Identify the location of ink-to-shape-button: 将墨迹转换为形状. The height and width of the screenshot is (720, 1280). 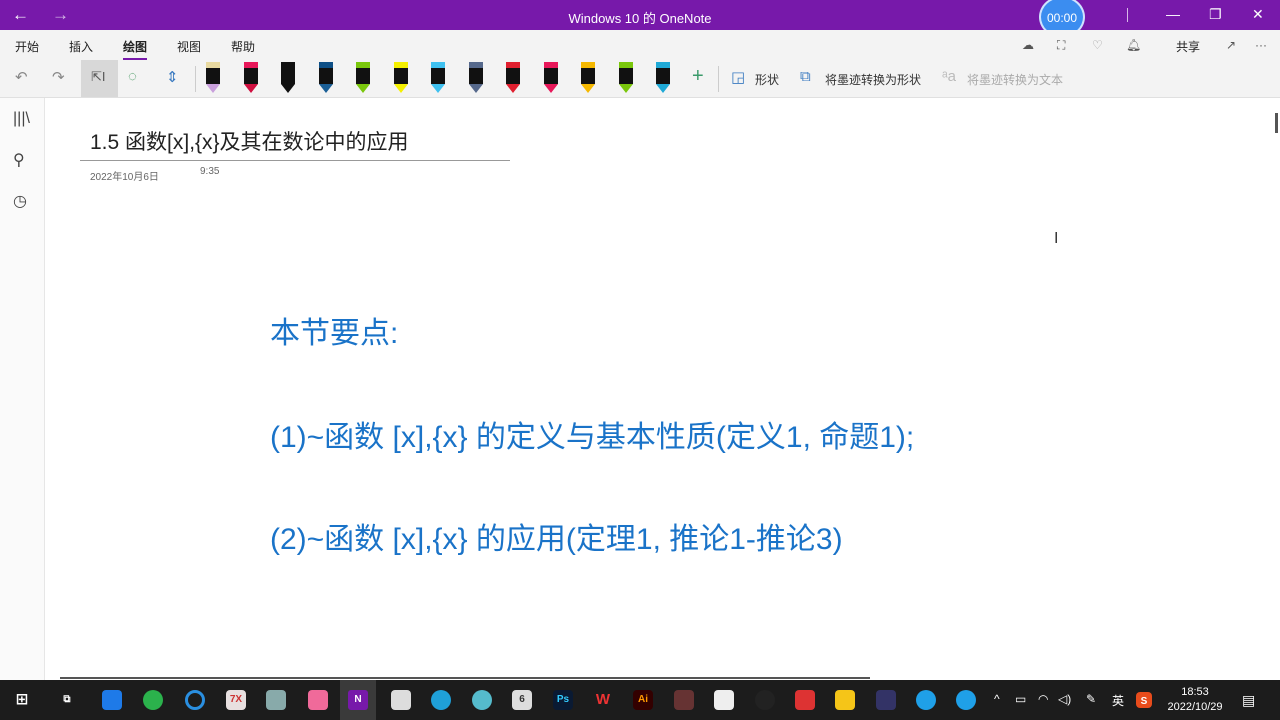
(873, 79).